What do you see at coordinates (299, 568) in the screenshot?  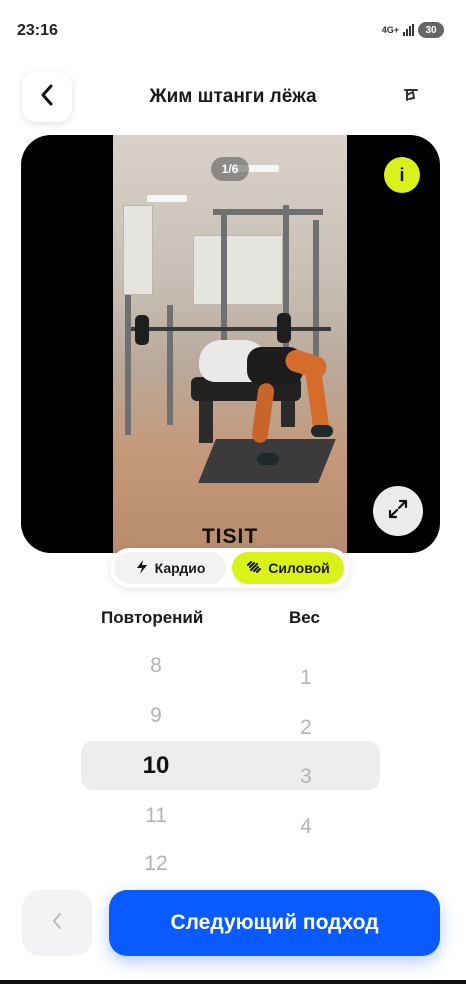 I see `mode-power-label: Силовой` at bounding box center [299, 568].